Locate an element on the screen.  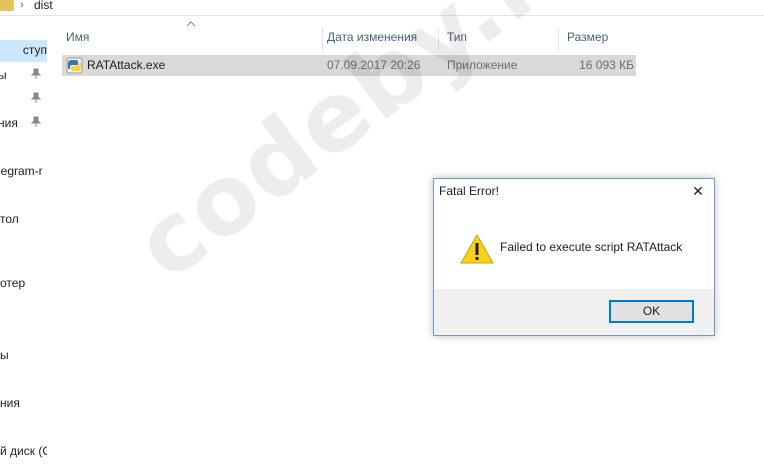
nav-item-quick-access: ступ is located at coordinates (23, 51).